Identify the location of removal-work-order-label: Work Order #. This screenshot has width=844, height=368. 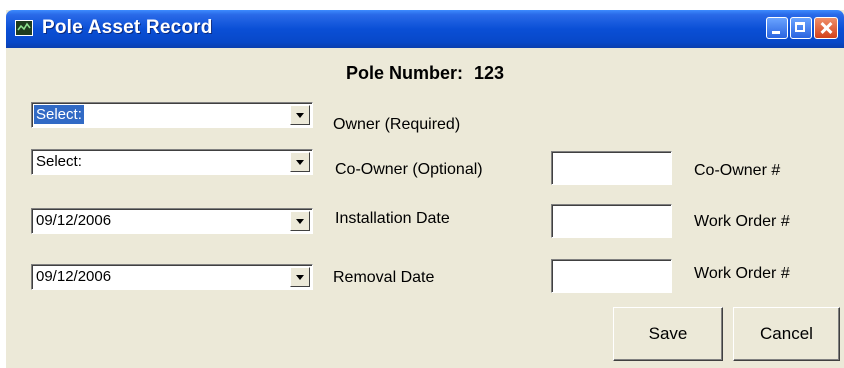
(742, 273).